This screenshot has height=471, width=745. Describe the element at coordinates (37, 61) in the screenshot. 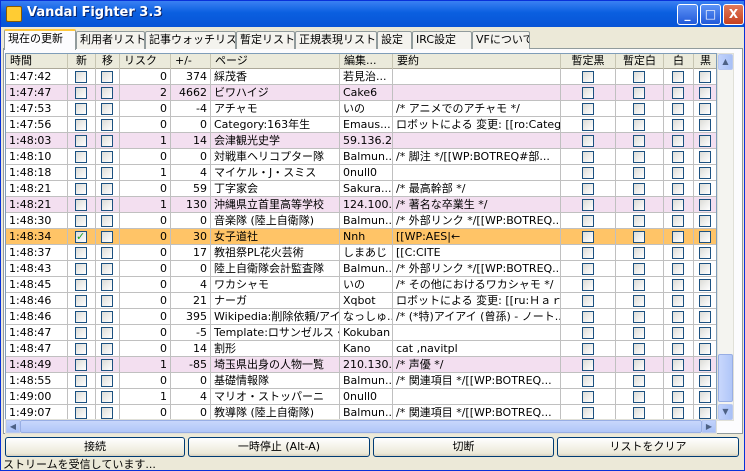

I see `column-header-time: 時間` at that location.